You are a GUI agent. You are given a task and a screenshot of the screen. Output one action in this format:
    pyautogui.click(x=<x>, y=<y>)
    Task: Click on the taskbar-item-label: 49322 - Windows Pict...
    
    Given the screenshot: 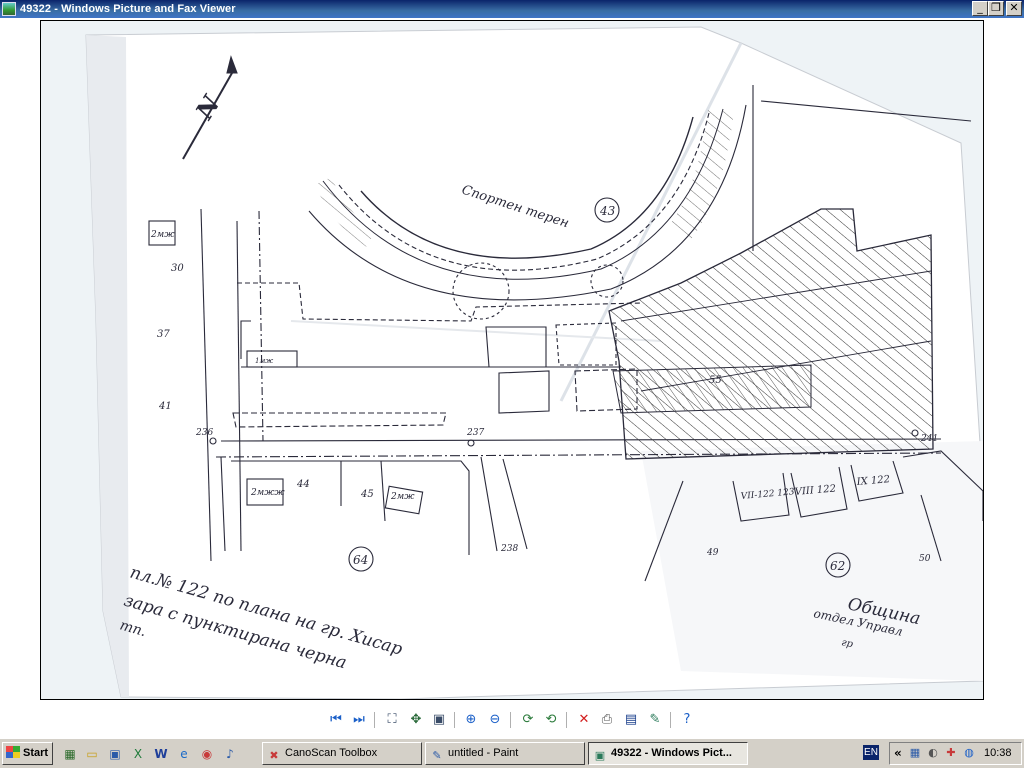 What is the action you would take?
    pyautogui.click(x=671, y=753)
    